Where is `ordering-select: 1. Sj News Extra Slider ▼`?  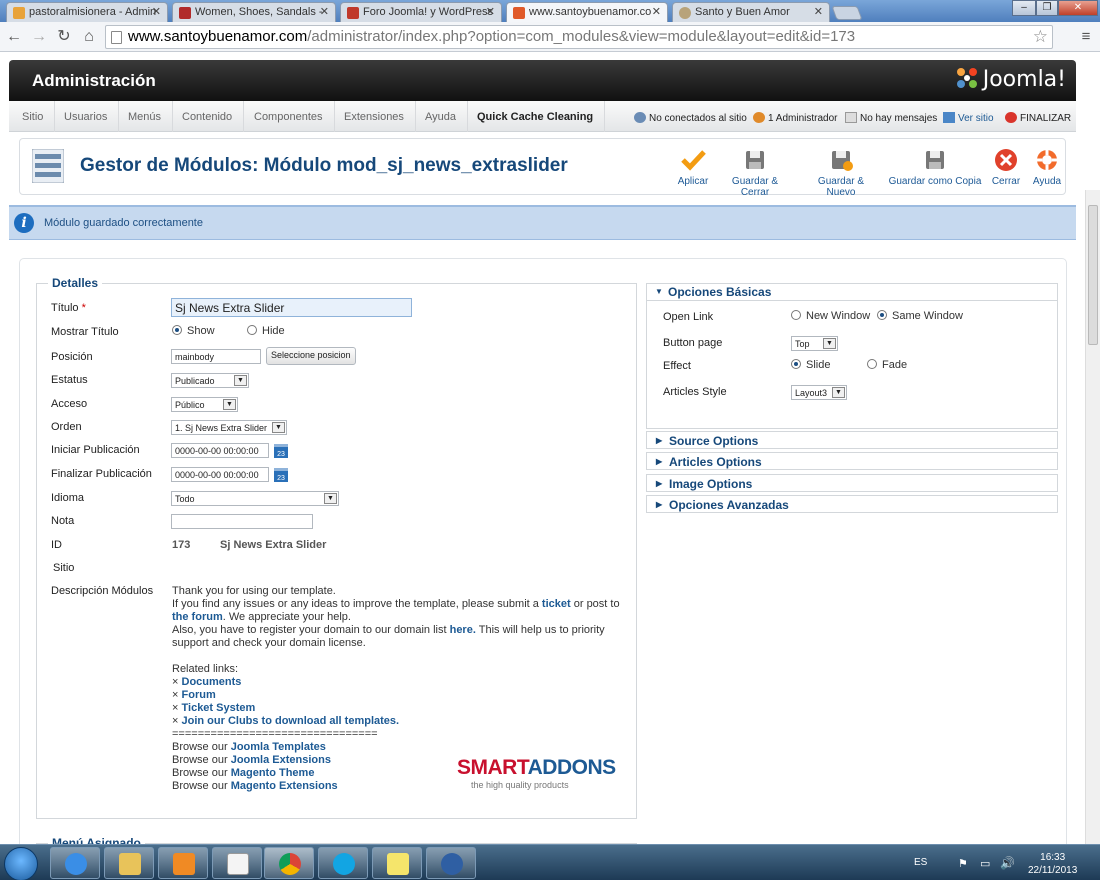
ordering-select: 1. Sj News Extra Slider ▼ is located at coordinates (229, 427).